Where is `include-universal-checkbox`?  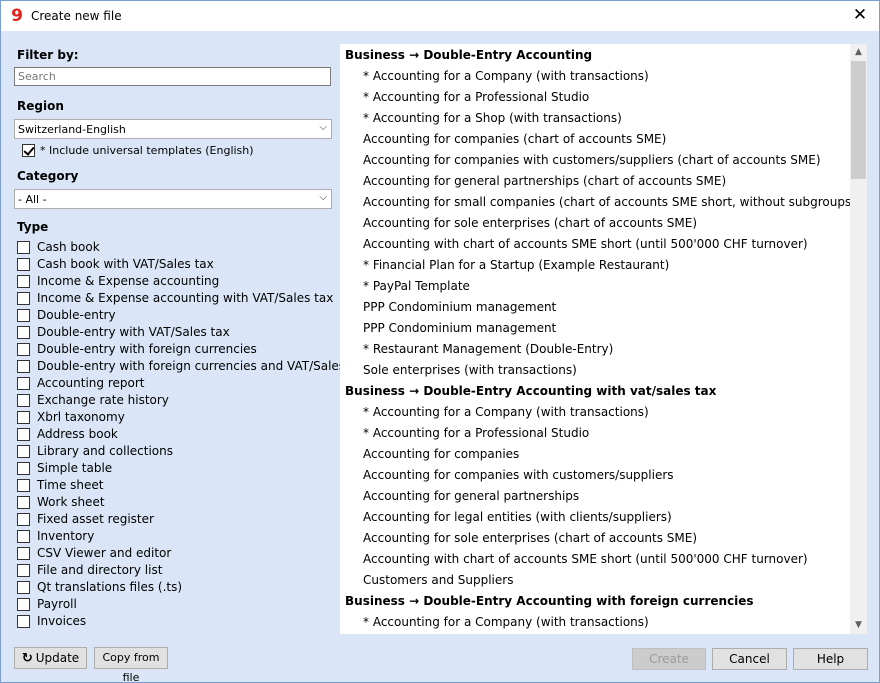 include-universal-checkbox is located at coordinates (28, 150).